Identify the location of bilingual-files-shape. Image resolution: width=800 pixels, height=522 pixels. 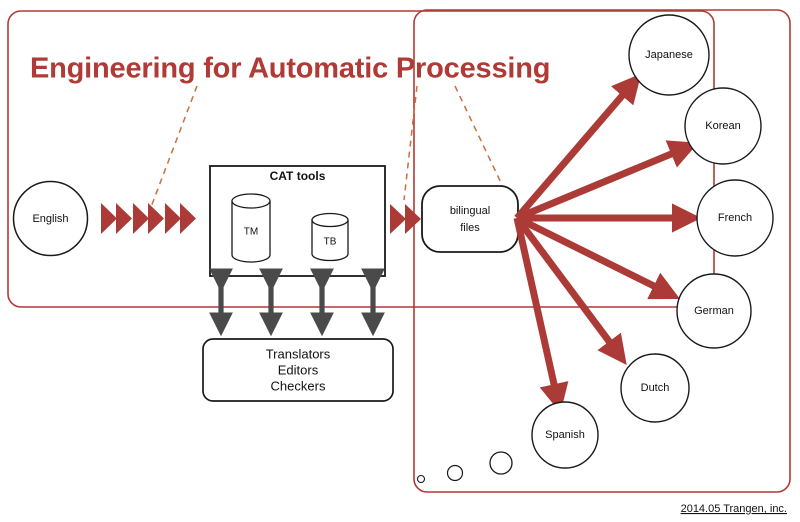
(470, 219).